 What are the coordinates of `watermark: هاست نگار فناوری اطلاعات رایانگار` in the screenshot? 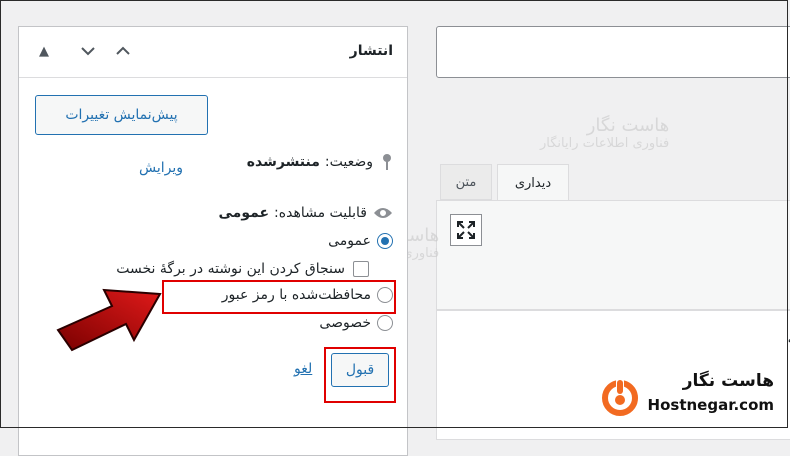 It's located at (604, 133).